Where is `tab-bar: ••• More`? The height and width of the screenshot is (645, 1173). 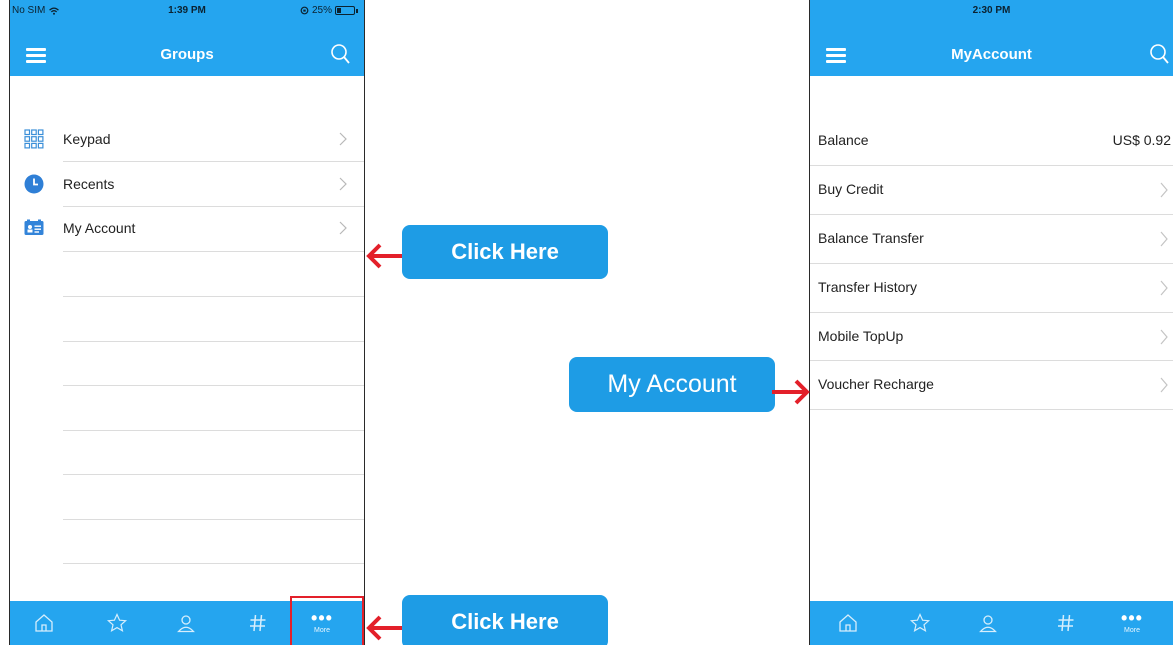 tab-bar: ••• More is located at coordinates (991, 623).